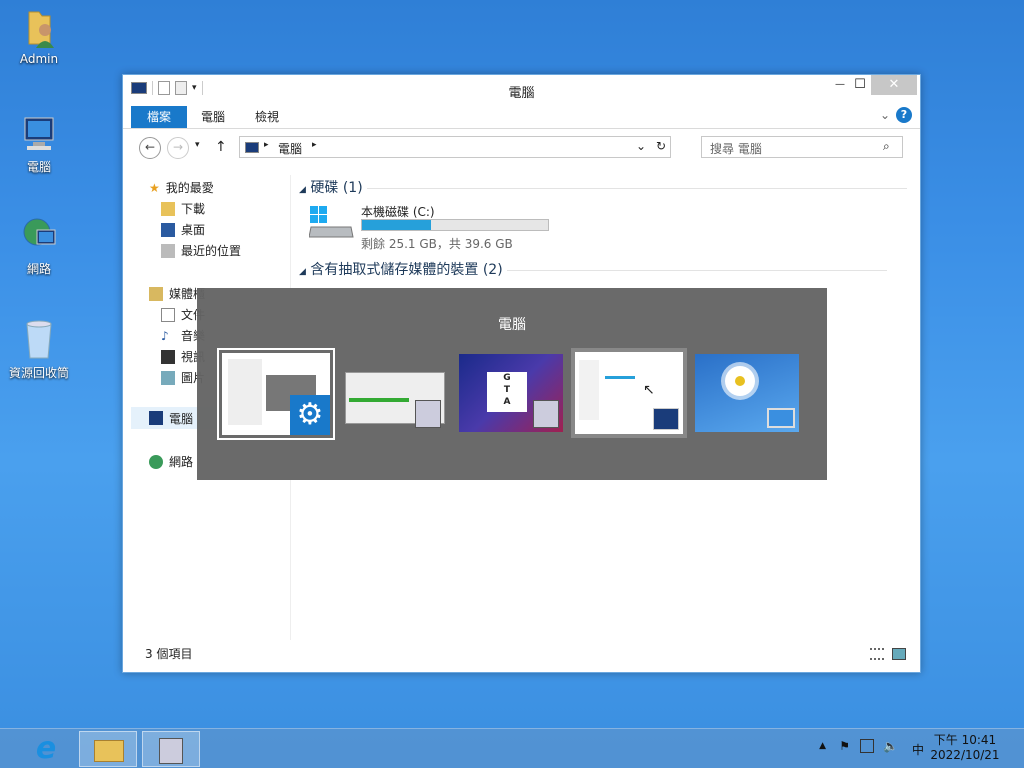 The image size is (1024, 768). I want to click on tab-file: 檔案, so click(159, 117).